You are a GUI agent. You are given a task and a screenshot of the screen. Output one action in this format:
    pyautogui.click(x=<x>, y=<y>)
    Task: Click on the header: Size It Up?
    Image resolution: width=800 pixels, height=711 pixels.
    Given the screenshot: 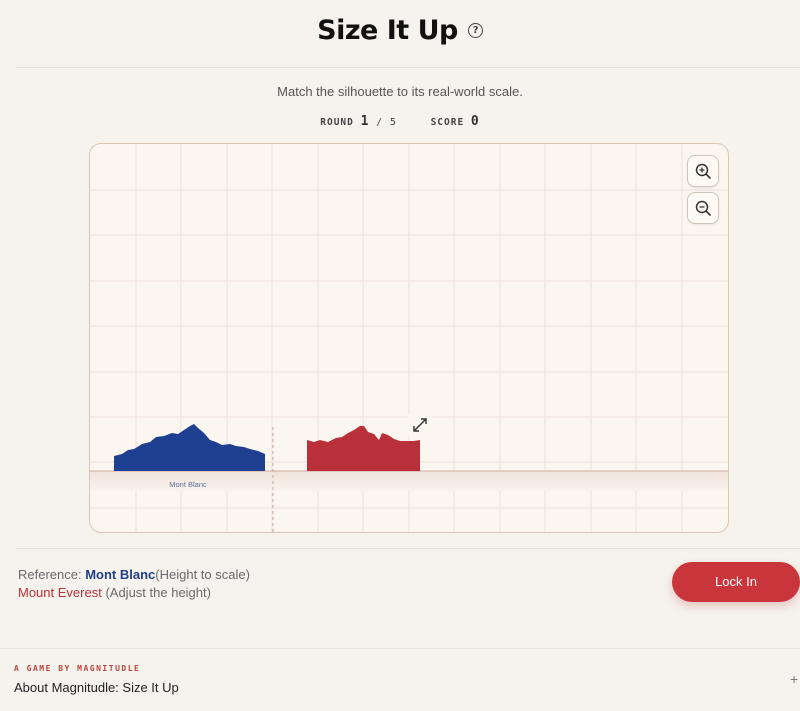 What is the action you would take?
    pyautogui.click(x=400, y=34)
    